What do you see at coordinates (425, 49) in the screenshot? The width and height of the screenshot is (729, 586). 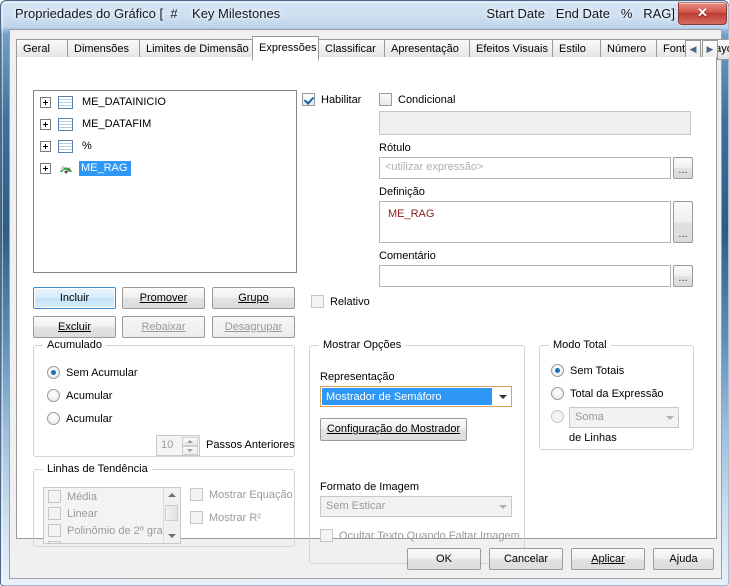 I see `tab-apresentacao-label: Apresentação` at bounding box center [425, 49].